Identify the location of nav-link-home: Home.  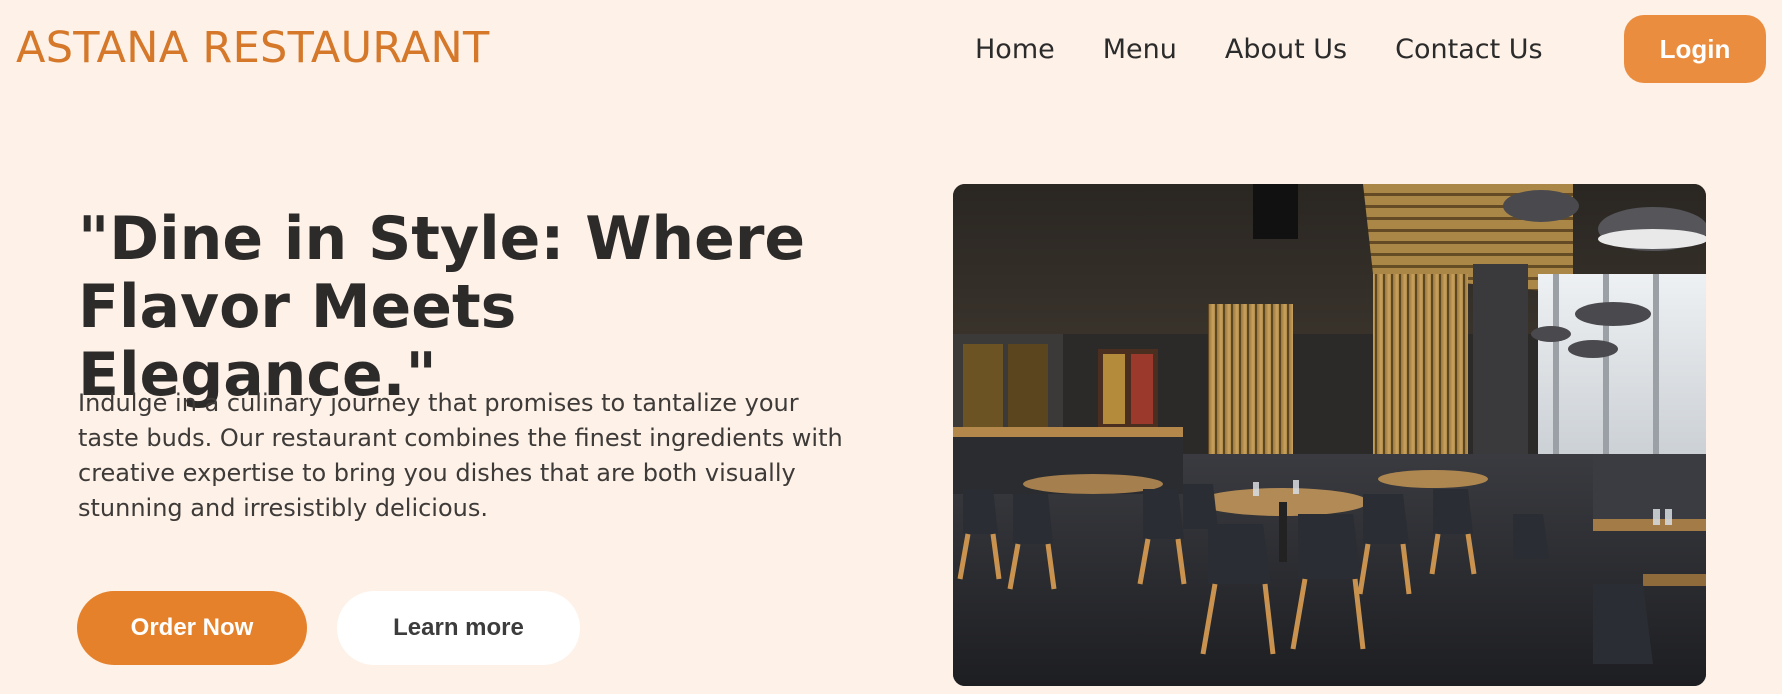
(1015, 49).